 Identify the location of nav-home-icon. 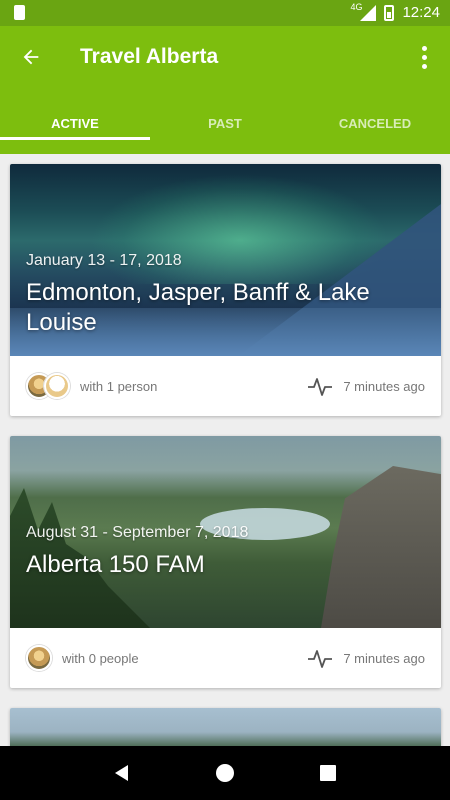
(224, 773).